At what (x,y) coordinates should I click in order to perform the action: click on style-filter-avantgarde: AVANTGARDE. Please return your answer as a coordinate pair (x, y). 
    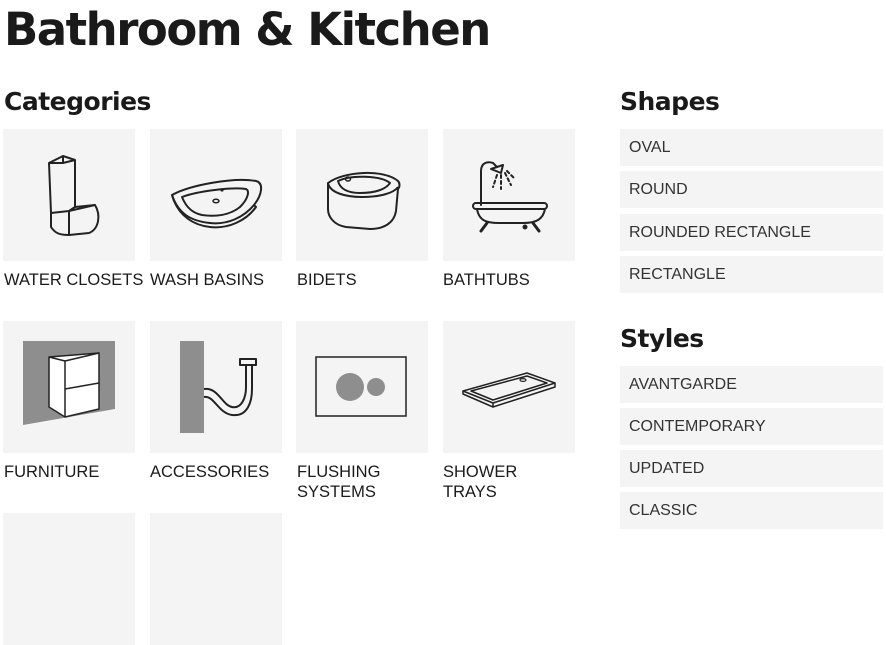
    Looking at the image, I should click on (751, 384).